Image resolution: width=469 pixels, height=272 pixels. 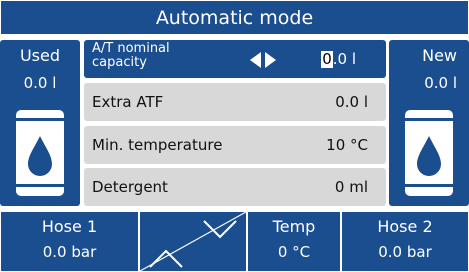 What do you see at coordinates (69, 226) in the screenshot?
I see `hose1-label: Hose 1` at bounding box center [69, 226].